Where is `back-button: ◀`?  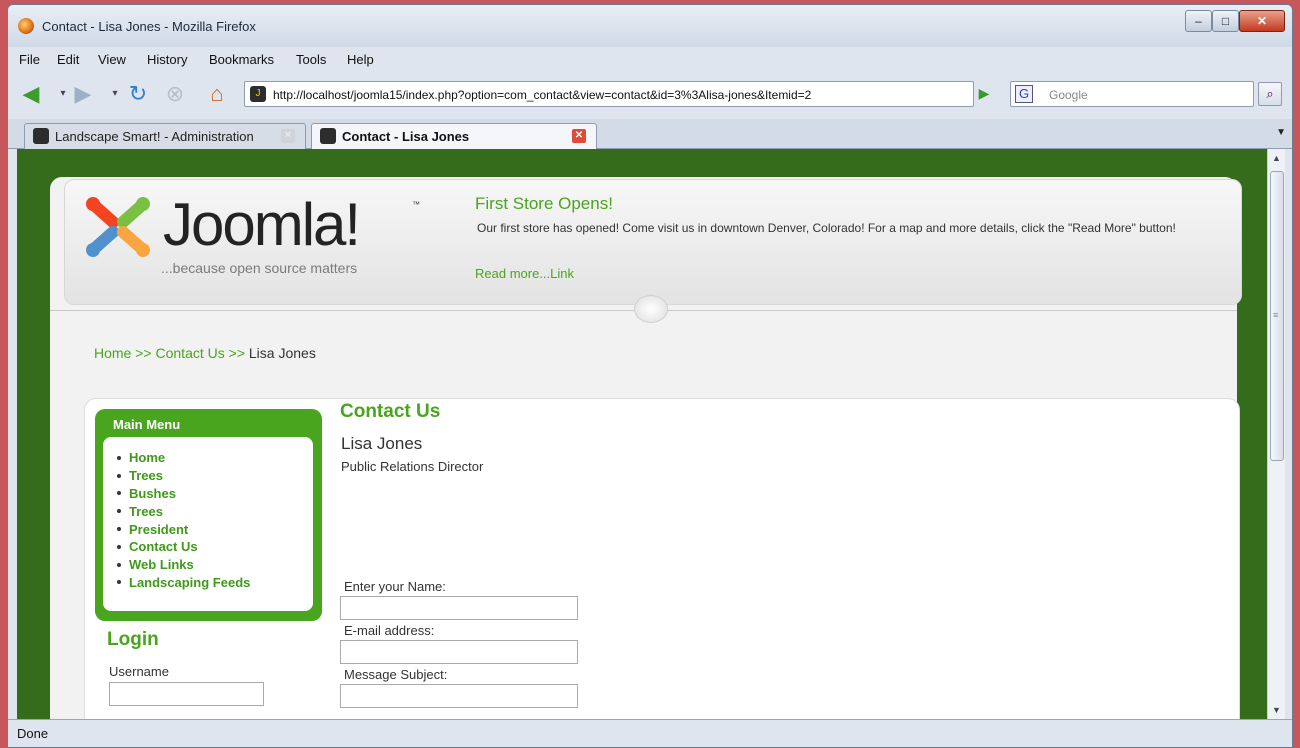
back-button: ◀ is located at coordinates (31, 94).